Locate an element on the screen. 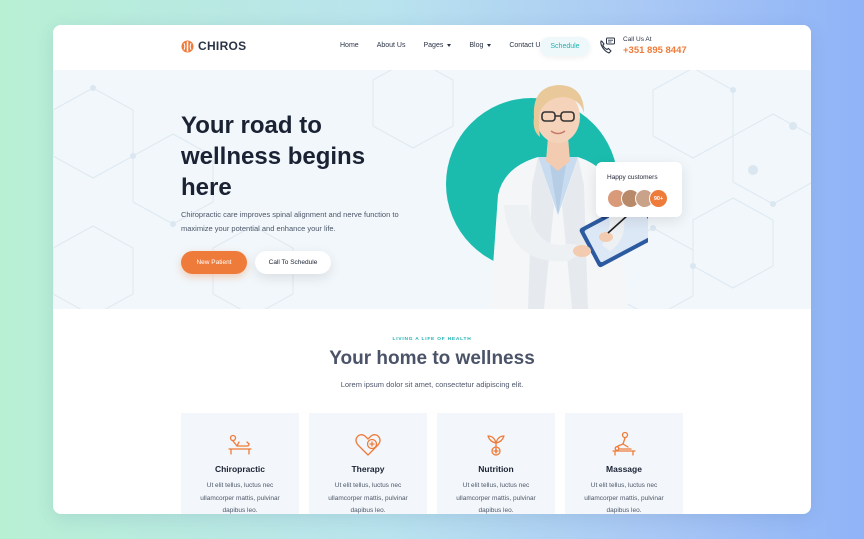  call-number: +351 895 8447 is located at coordinates (655, 50).